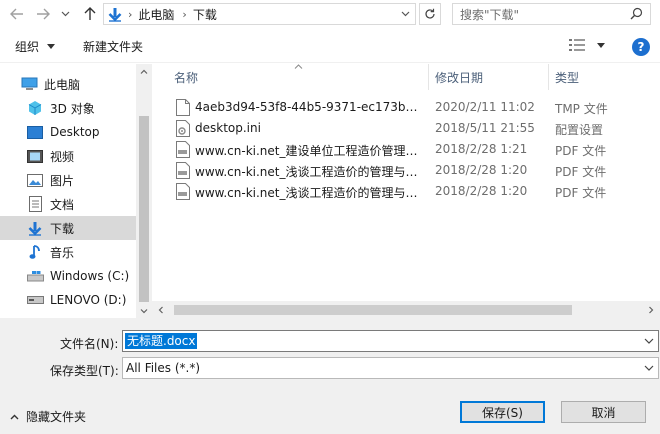 This screenshot has width=660, height=434. What do you see at coordinates (144, 311) in the screenshot?
I see `scroll-down-arrow-icon` at bounding box center [144, 311].